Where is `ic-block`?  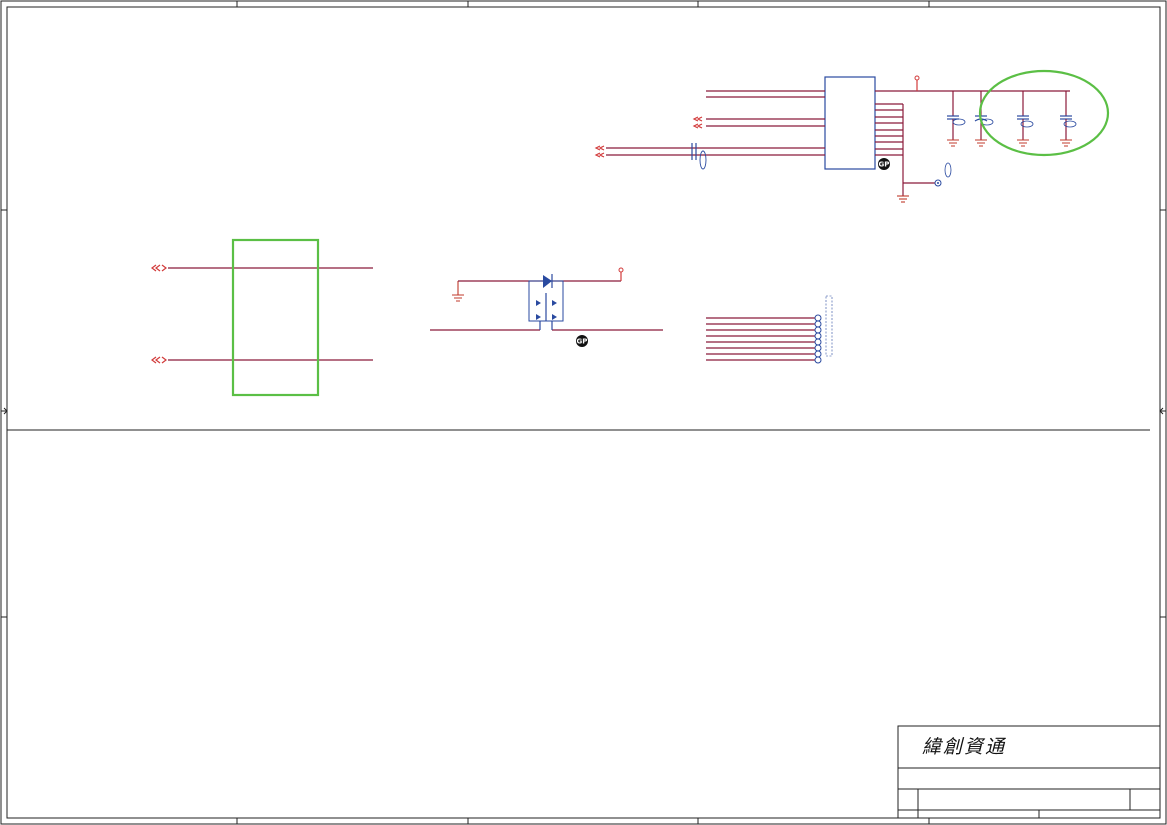
ic-block is located at coordinates (838, 135).